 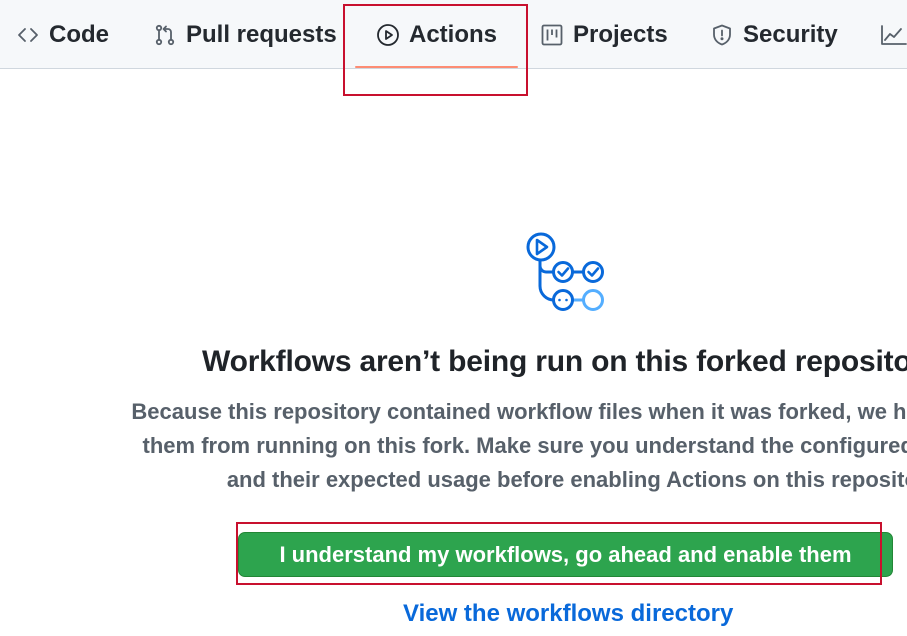 What do you see at coordinates (565, 273) in the screenshot?
I see `workflow-illustration-icon` at bounding box center [565, 273].